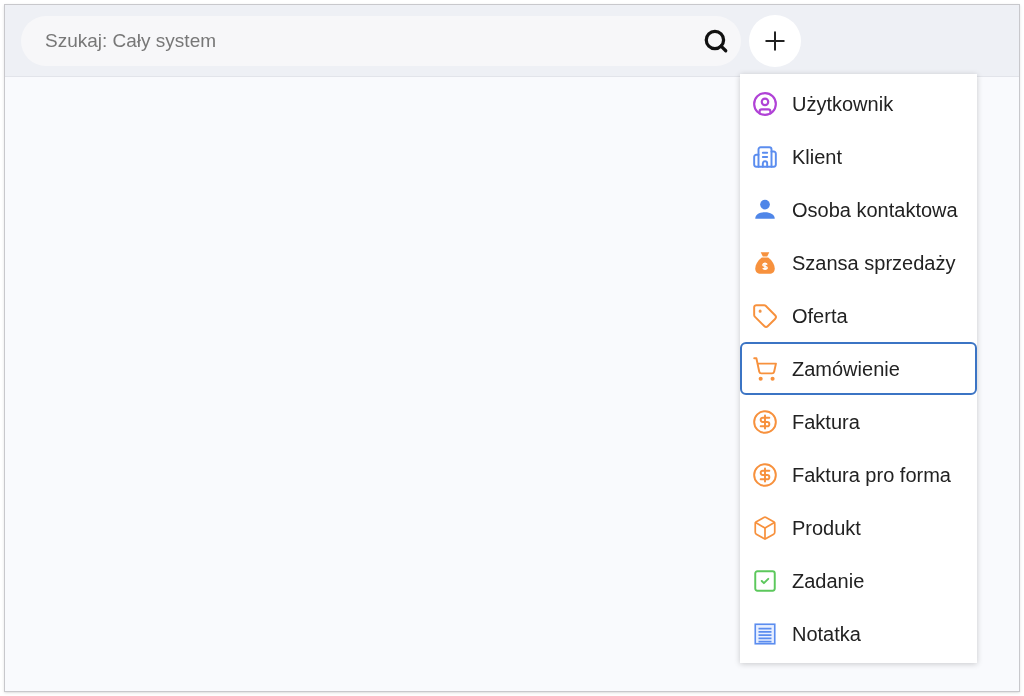 The width and height of the screenshot is (1024, 696). What do you see at coordinates (858, 262) in the screenshot?
I see `menu-item: Szansa sprzedaży` at bounding box center [858, 262].